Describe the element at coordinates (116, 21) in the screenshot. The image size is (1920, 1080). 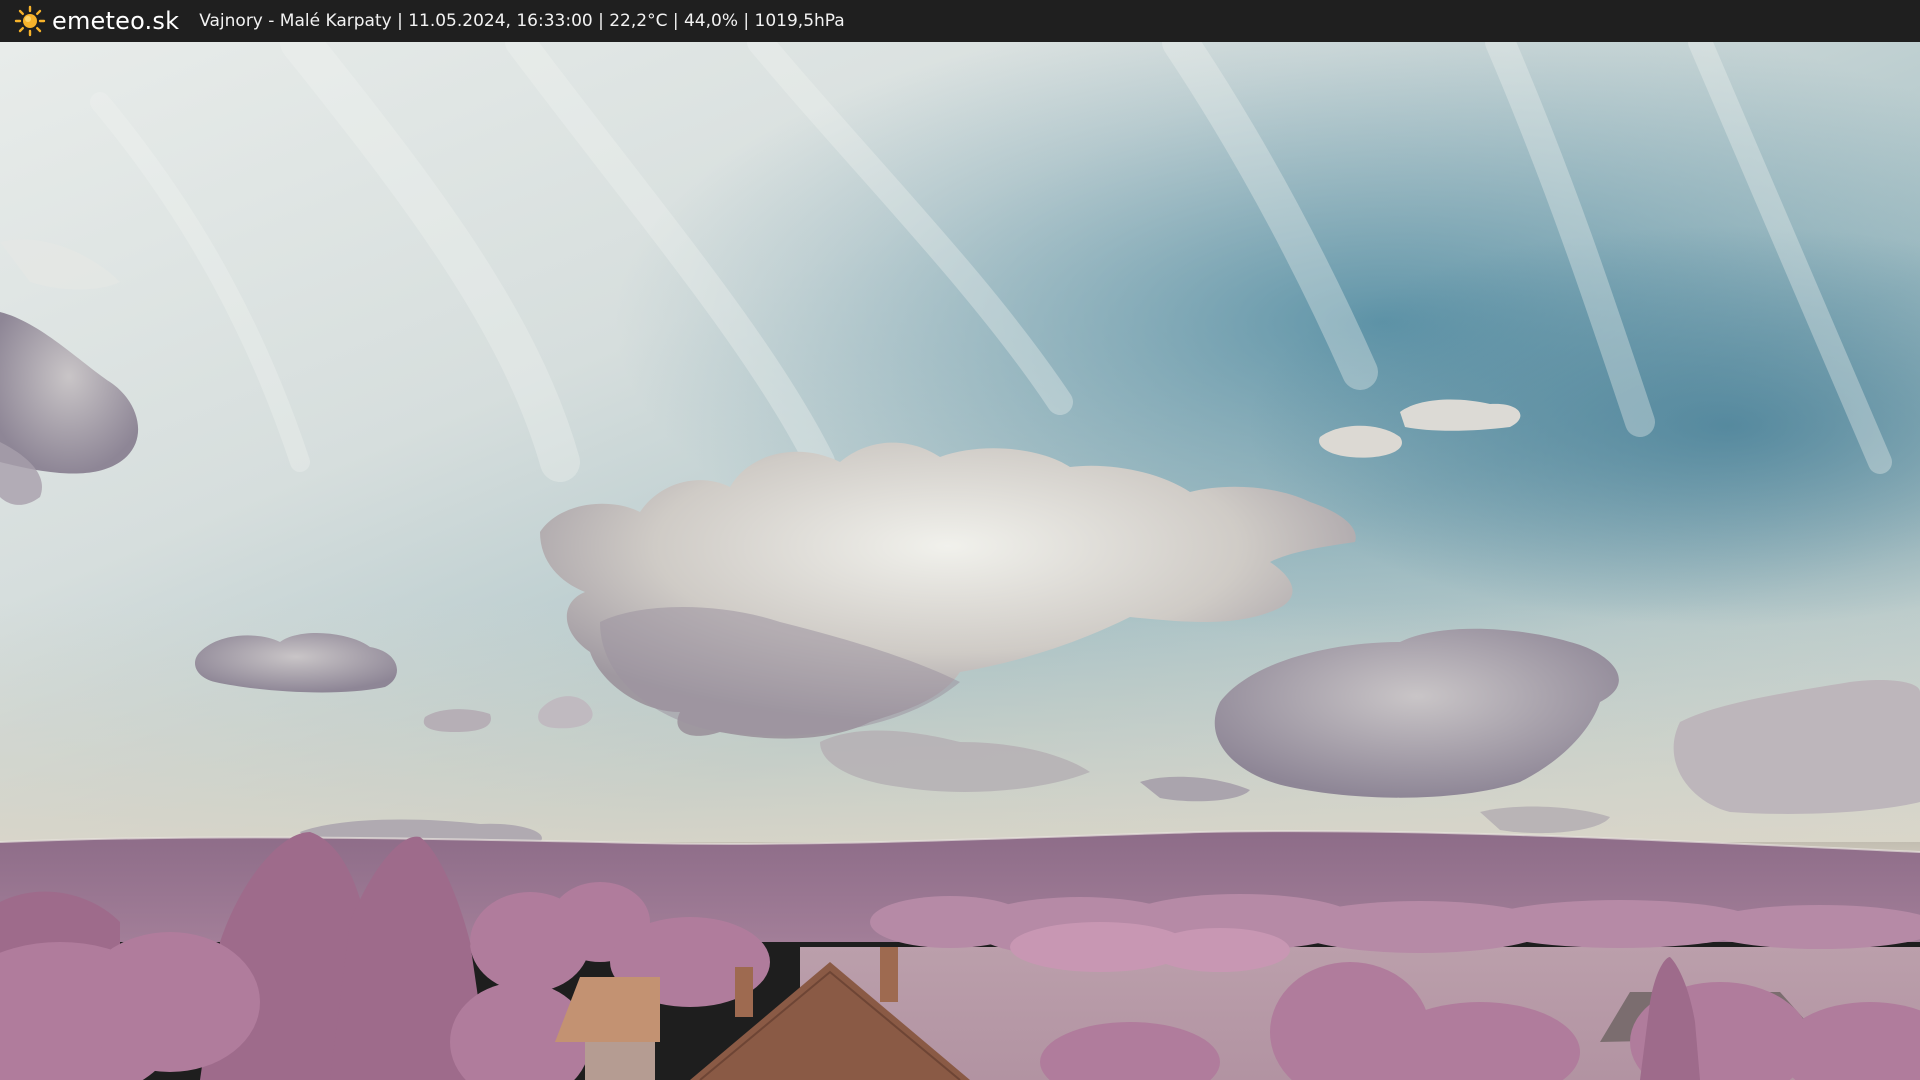
I see `logo-text: emeteo.sk` at that location.